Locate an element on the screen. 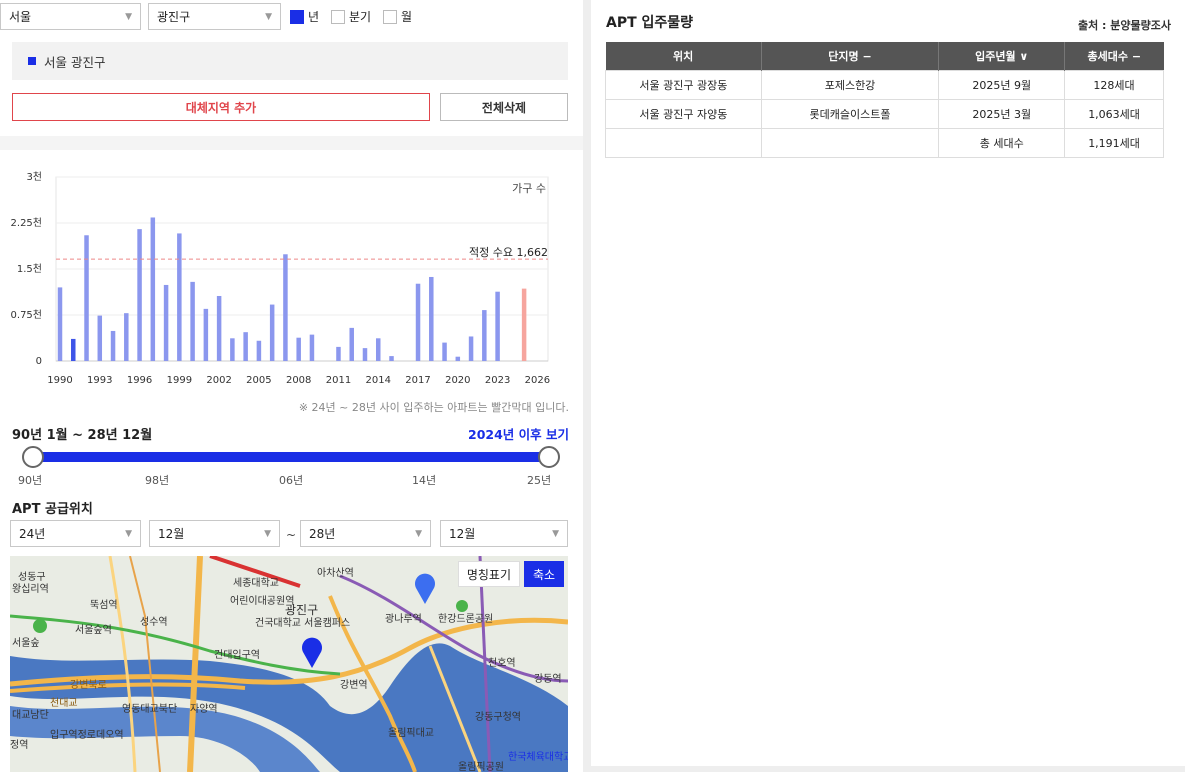 The image size is (1185, 772). bar-2001 is located at coordinates (206, 334).